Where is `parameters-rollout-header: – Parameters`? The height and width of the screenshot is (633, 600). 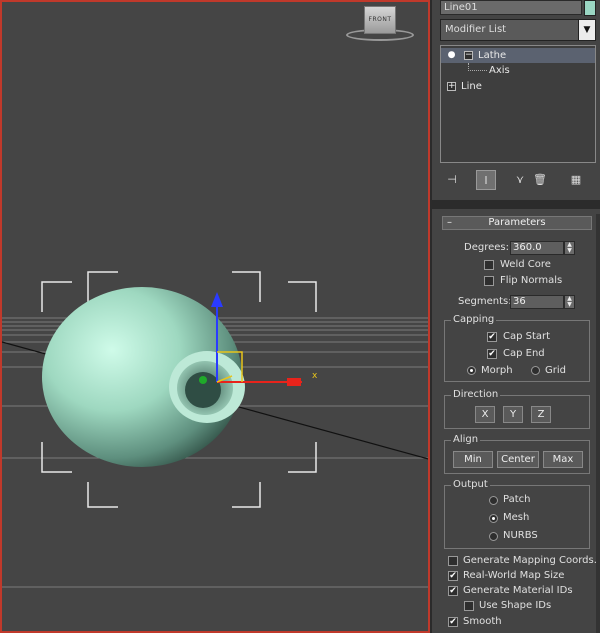 parameters-rollout-header: – Parameters is located at coordinates (517, 223).